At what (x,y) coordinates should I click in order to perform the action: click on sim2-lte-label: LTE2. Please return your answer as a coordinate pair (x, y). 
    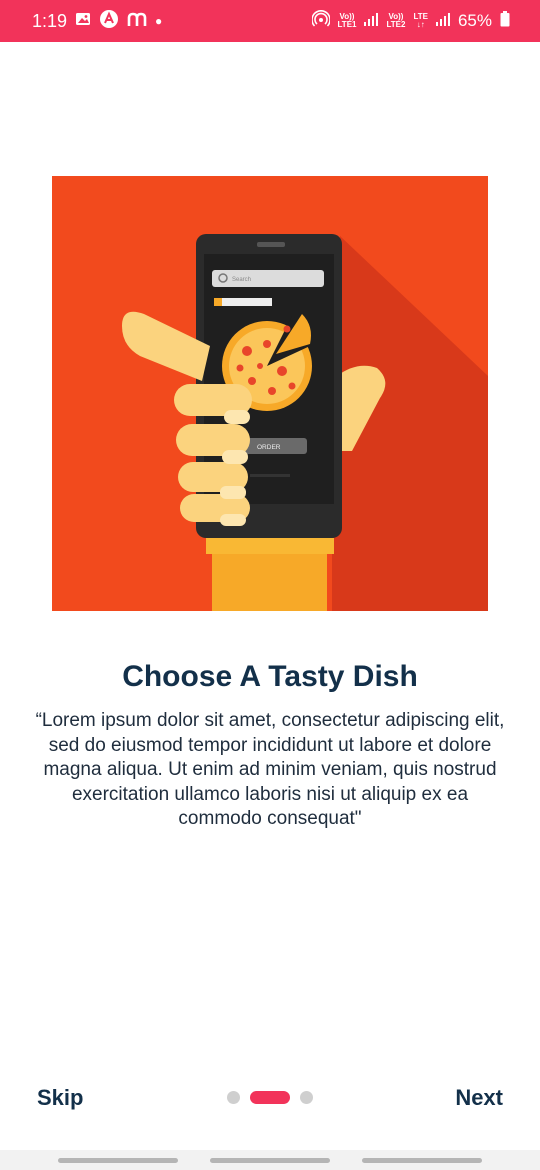
    Looking at the image, I should click on (396, 24).